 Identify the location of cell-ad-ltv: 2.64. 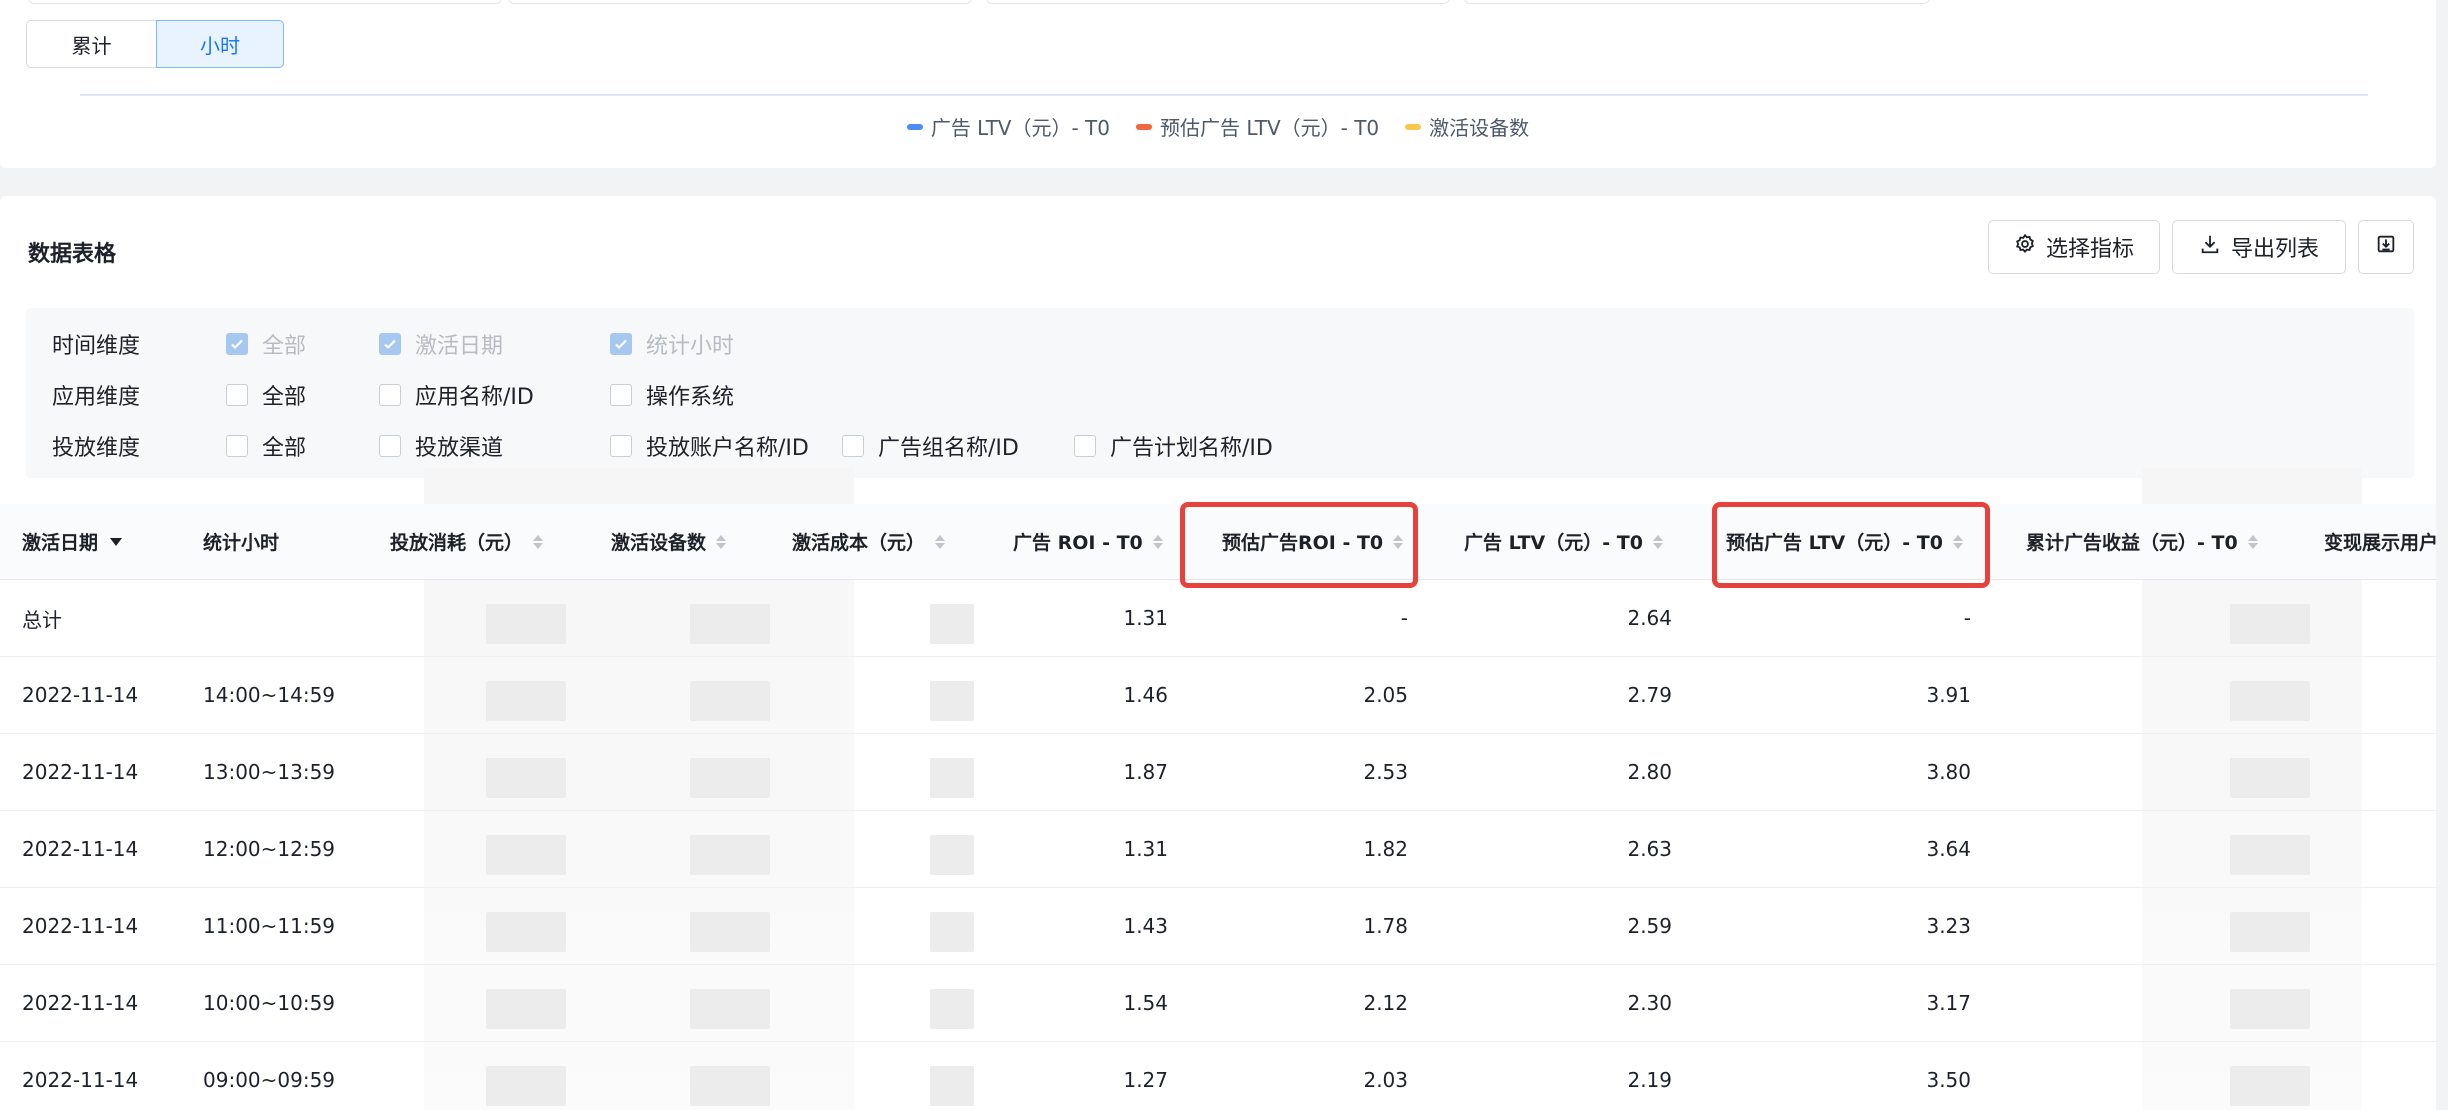
(1649, 618).